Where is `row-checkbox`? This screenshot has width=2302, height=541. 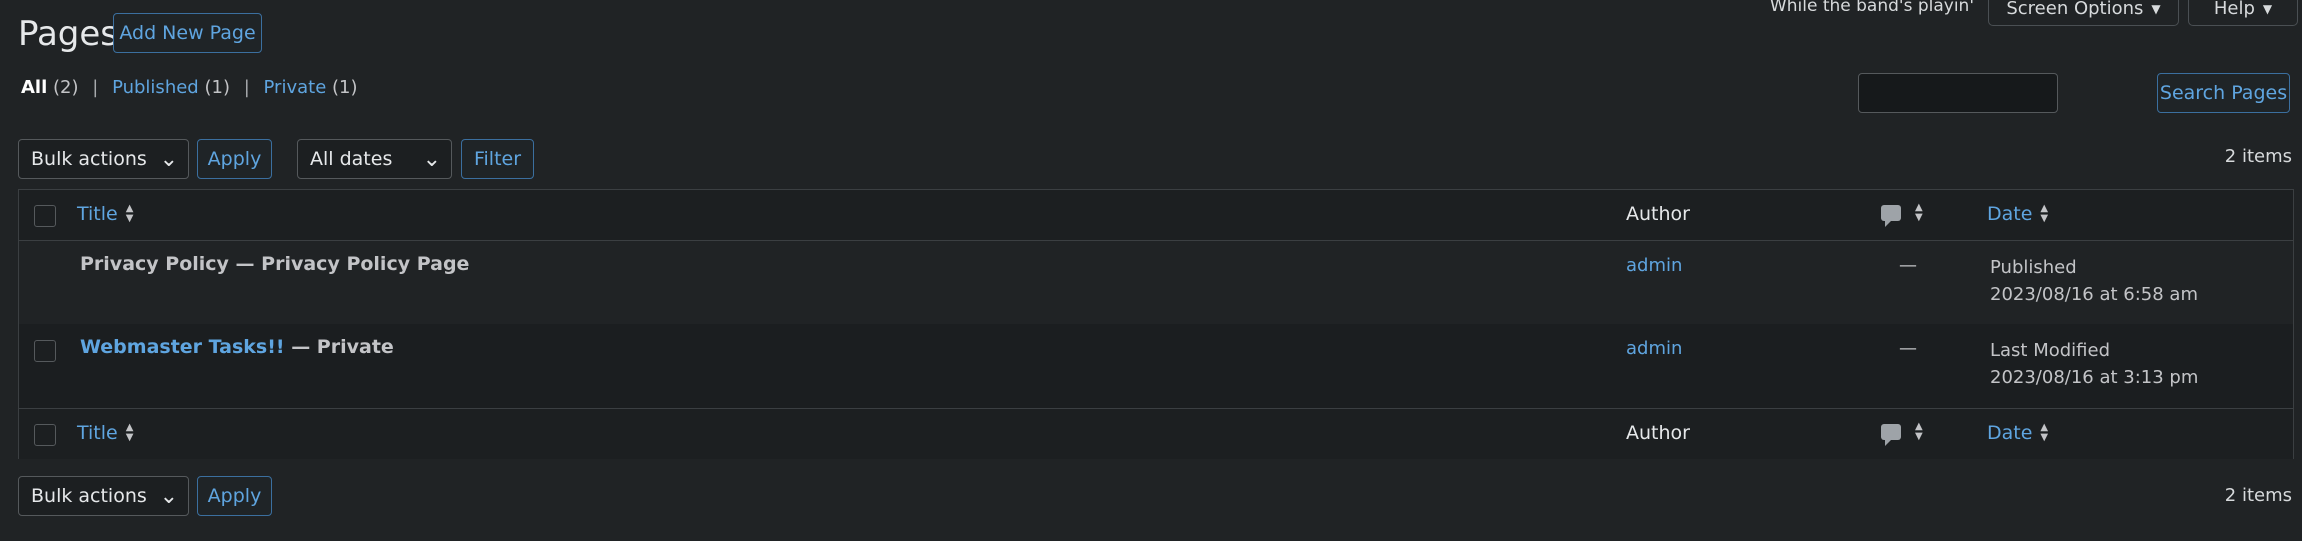
row-checkbox is located at coordinates (45, 351).